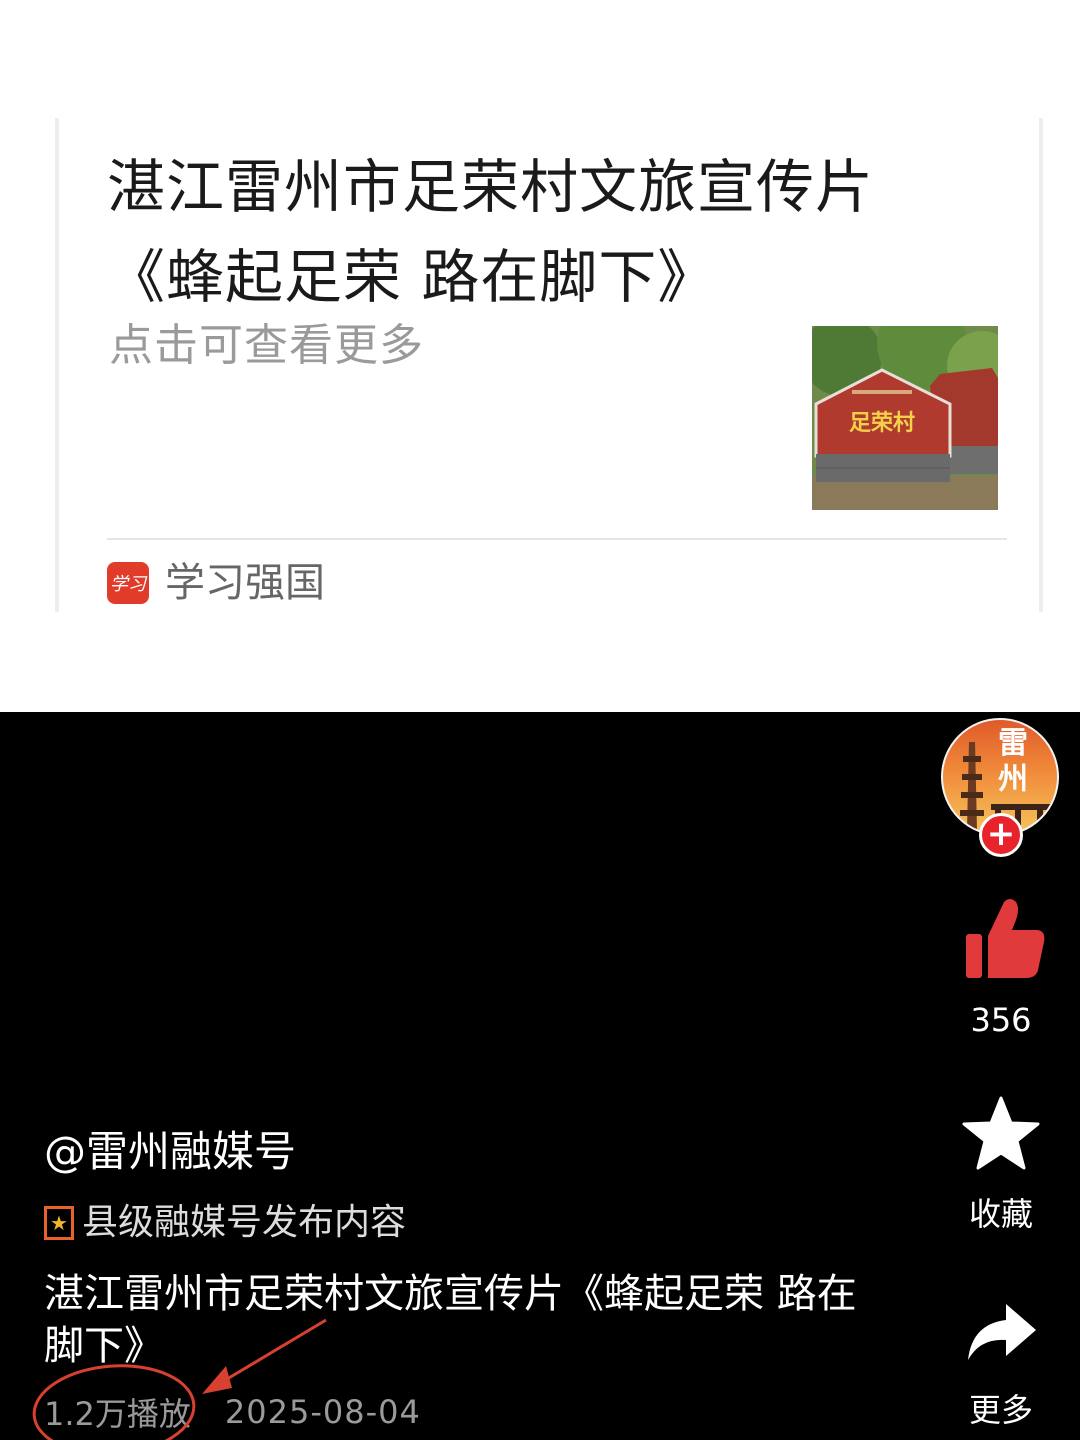 The width and height of the screenshot is (1080, 1440). What do you see at coordinates (882, 423) in the screenshot?
I see `sign-text: 足荣村` at bounding box center [882, 423].